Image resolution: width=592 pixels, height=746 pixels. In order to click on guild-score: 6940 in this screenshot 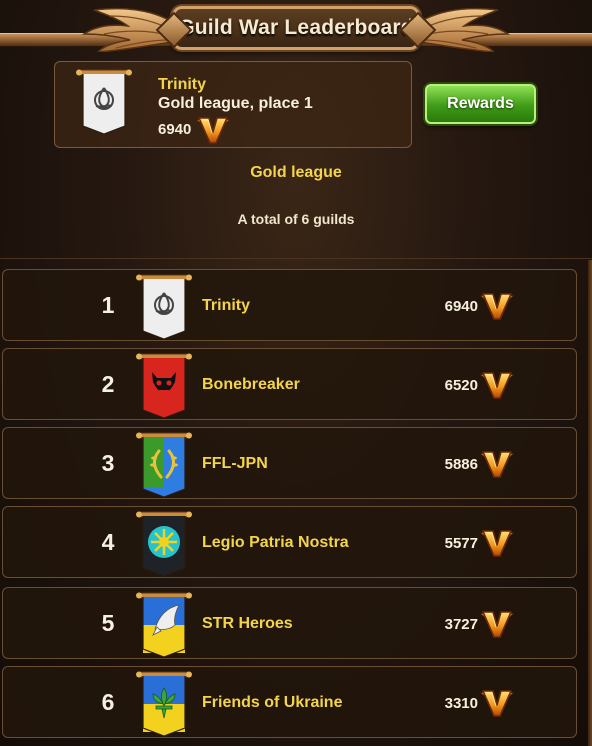, I will do `click(461, 306)`.